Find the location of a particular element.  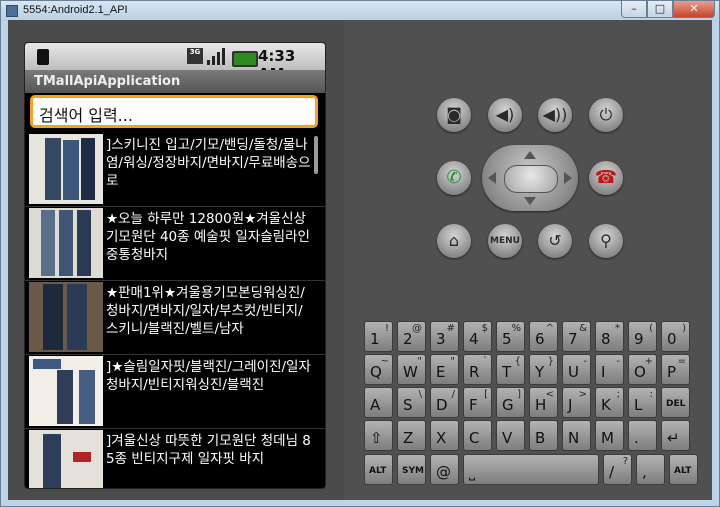

key-row3-8: L: is located at coordinates (642, 402).